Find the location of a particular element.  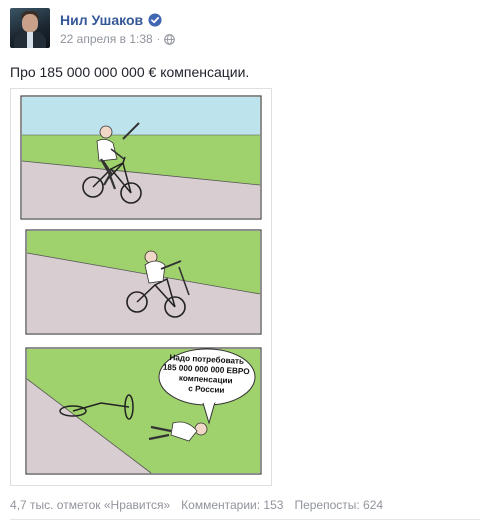

post-timestamp: 22 апреля в 1:38 is located at coordinates (106, 39).